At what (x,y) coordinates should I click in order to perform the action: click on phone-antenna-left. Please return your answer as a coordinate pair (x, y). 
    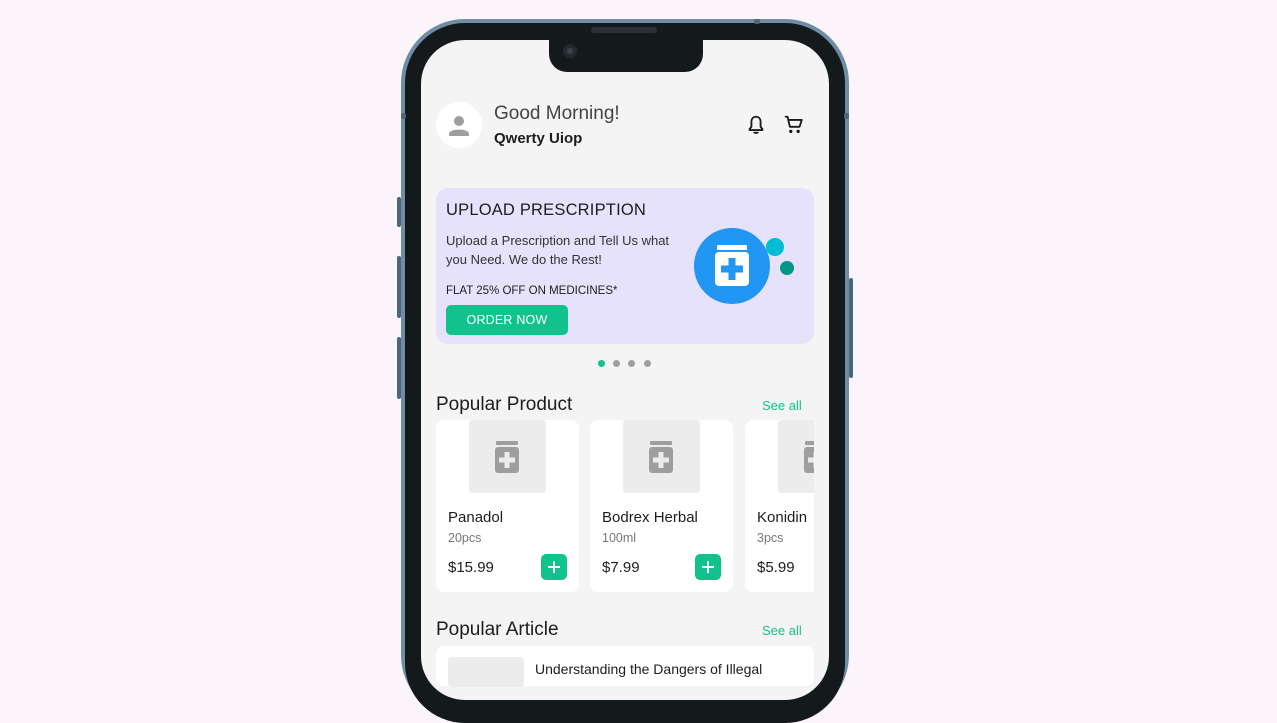
    Looking at the image, I should click on (403, 116).